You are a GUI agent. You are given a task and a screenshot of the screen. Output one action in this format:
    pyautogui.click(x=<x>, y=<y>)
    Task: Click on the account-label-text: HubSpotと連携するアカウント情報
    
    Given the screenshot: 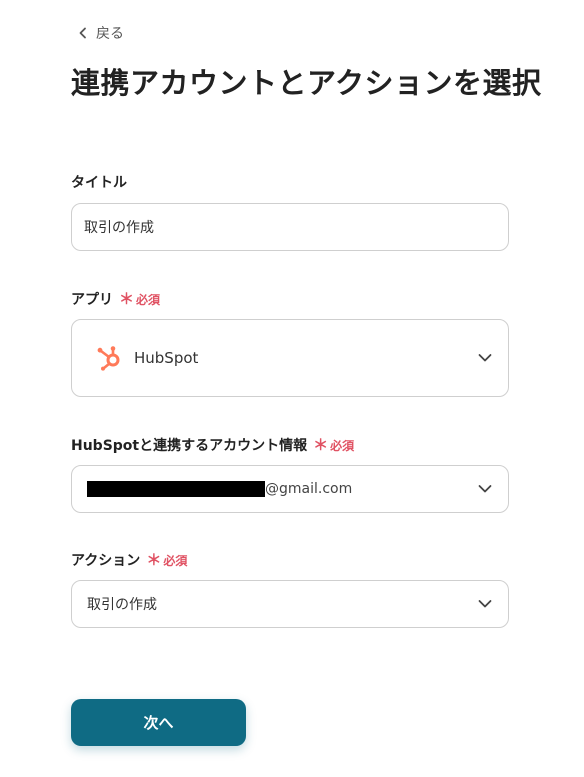 What is the action you would take?
    pyautogui.click(x=189, y=446)
    